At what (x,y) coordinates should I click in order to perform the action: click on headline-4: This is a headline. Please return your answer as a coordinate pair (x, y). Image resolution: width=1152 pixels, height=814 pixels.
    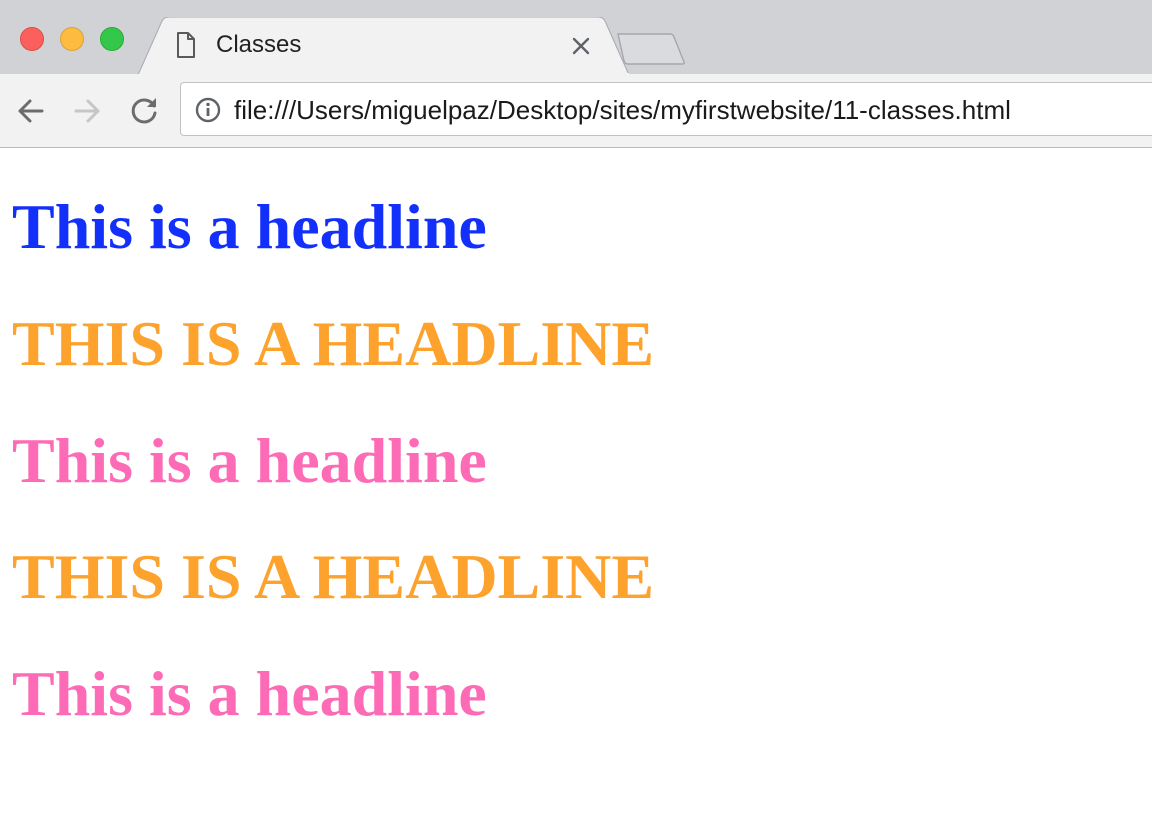
    Looking at the image, I should click on (333, 576).